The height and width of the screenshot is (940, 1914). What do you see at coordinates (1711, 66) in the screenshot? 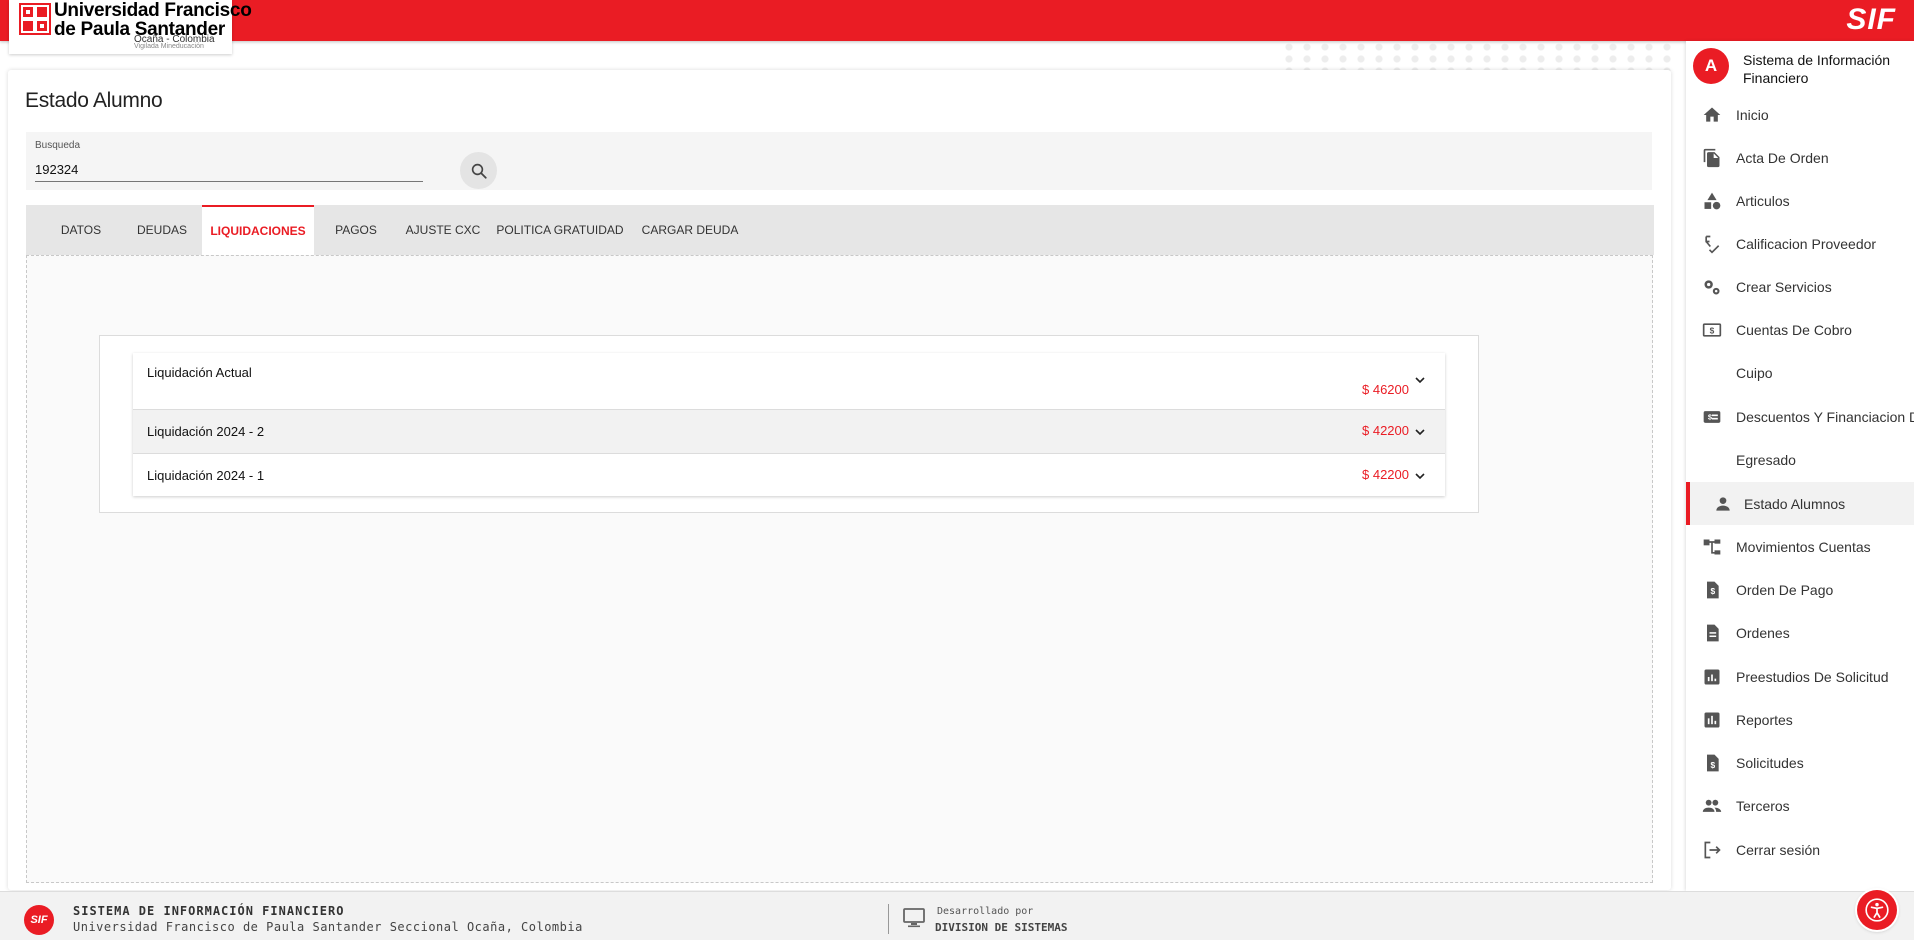
I see `avatar: A` at bounding box center [1711, 66].